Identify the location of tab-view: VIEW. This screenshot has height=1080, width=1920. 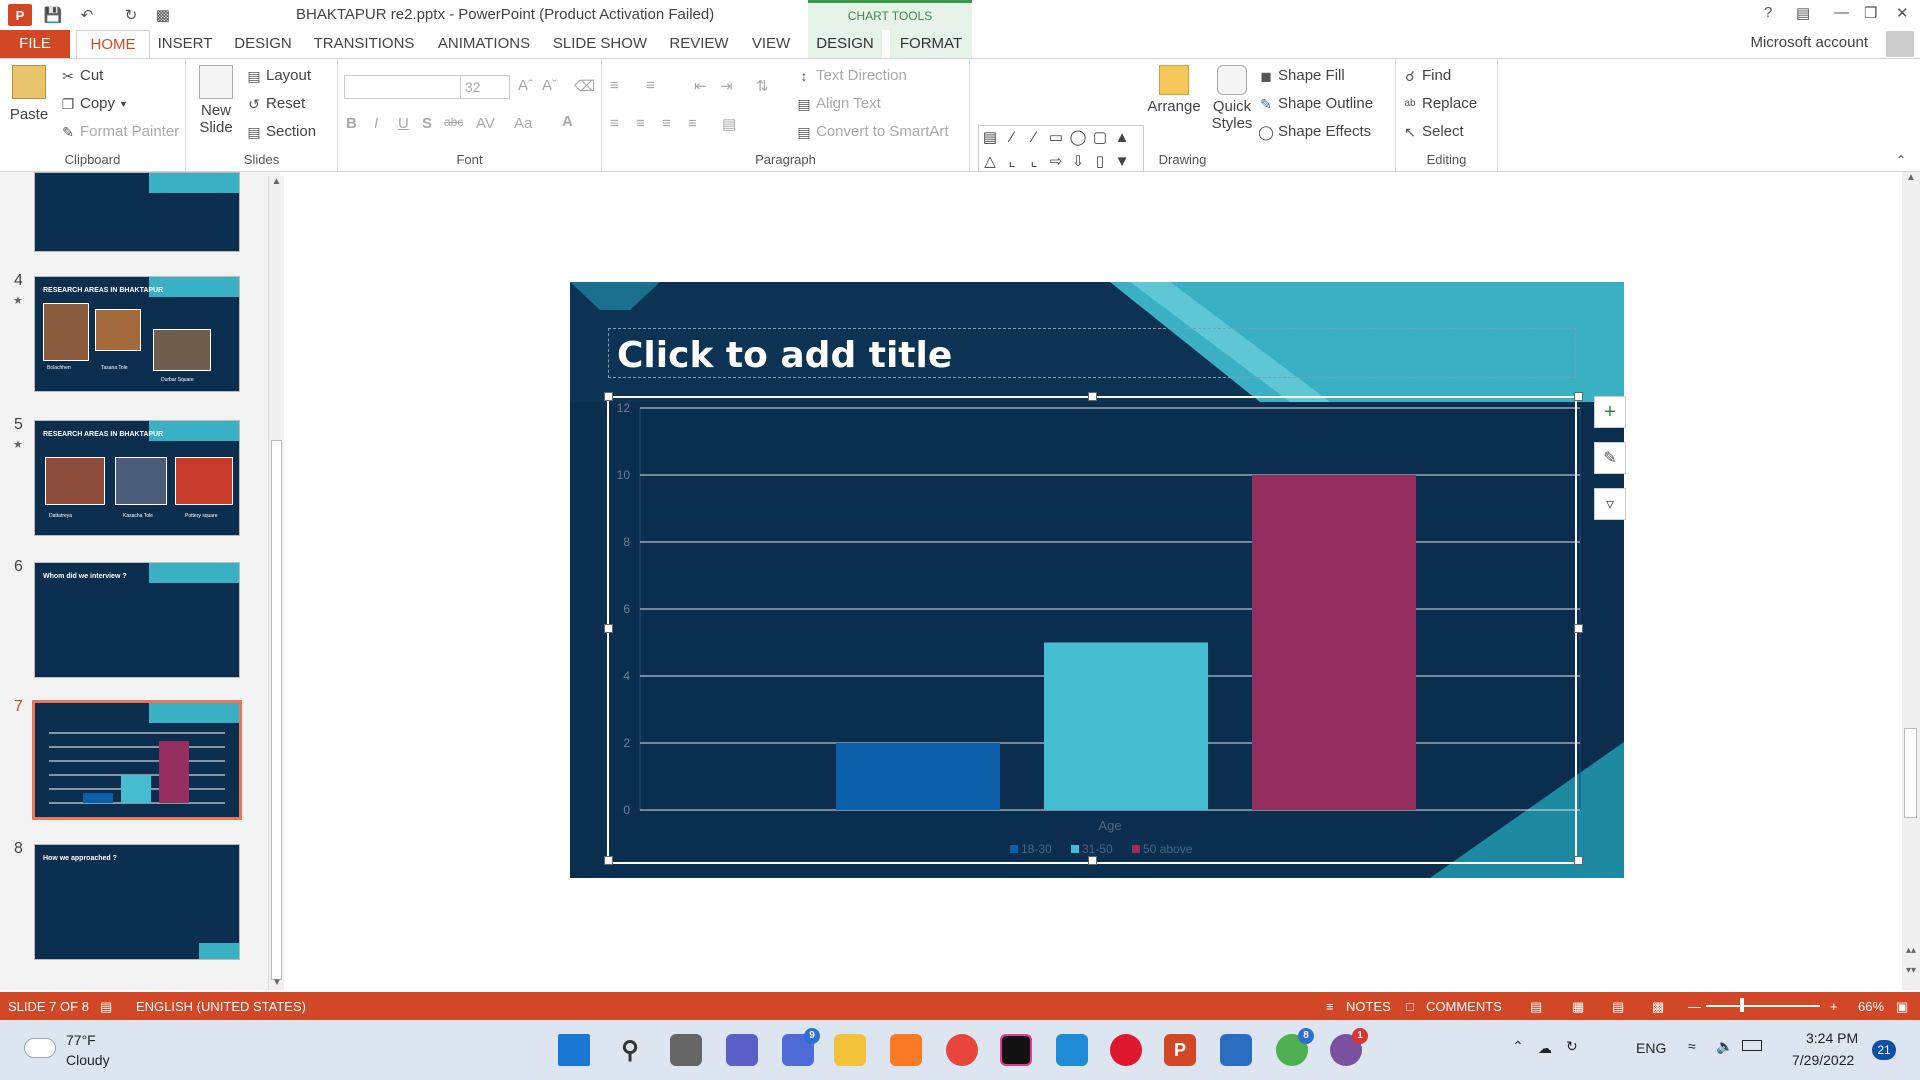
(771, 44).